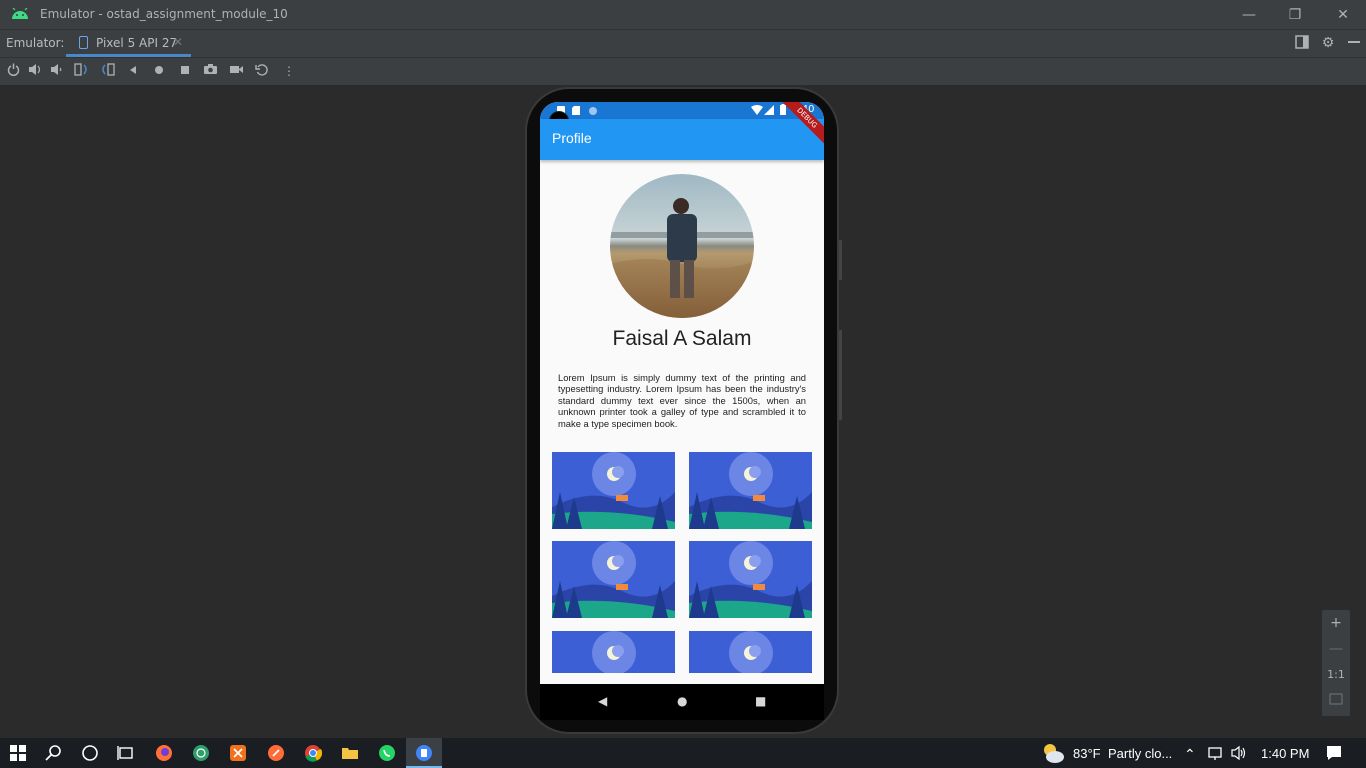 The width and height of the screenshot is (1366, 768). What do you see at coordinates (683, 43) in the screenshot?
I see `emulator-tab-bar: Emulator: Pixel 5 API 27 ✕ ⚙` at bounding box center [683, 43].